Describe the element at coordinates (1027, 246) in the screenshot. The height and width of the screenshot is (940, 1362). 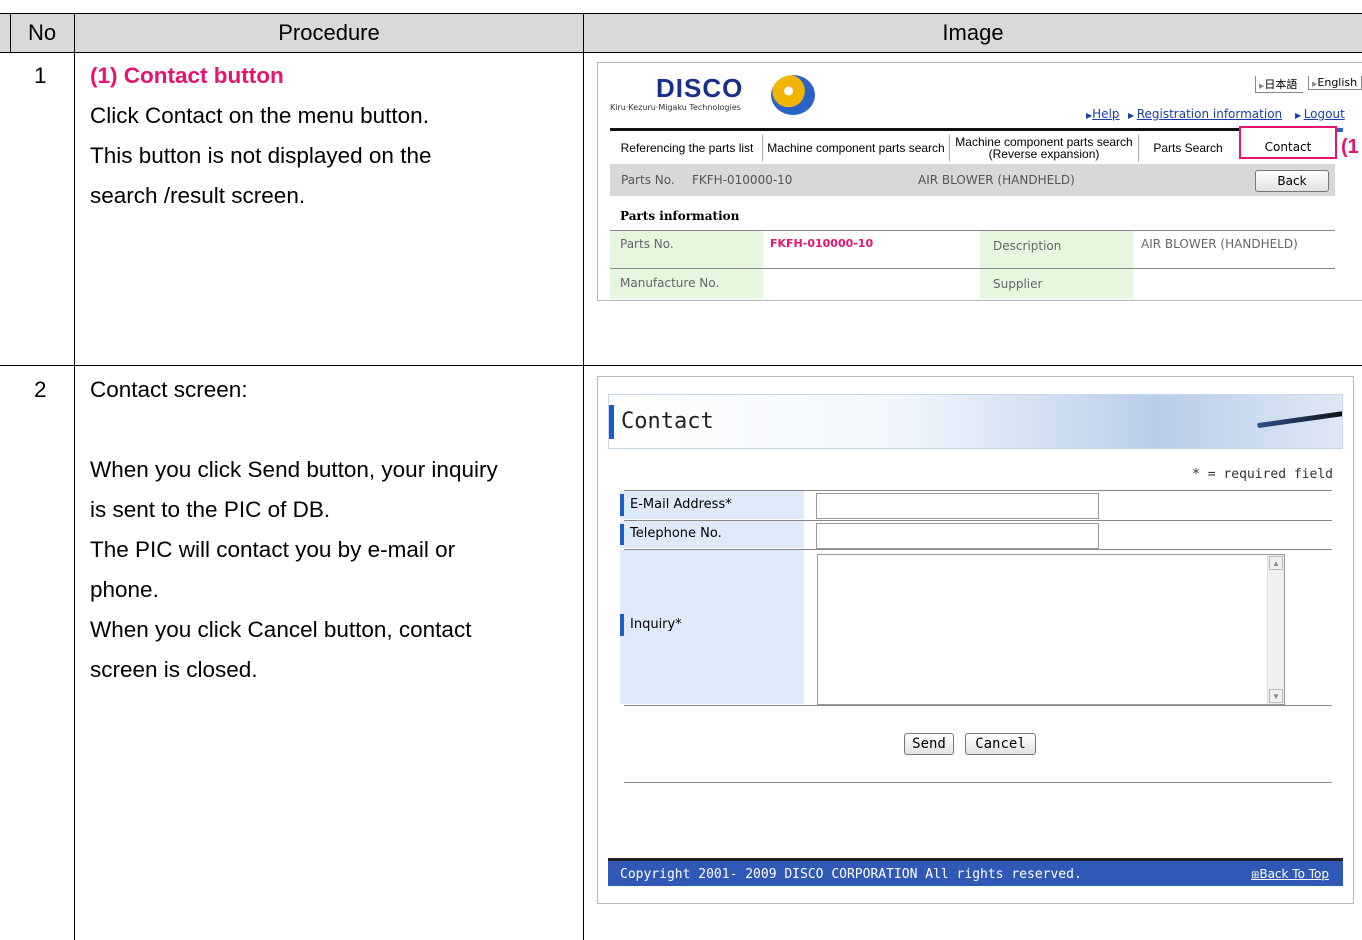
I see `info-description-label: Description` at that location.